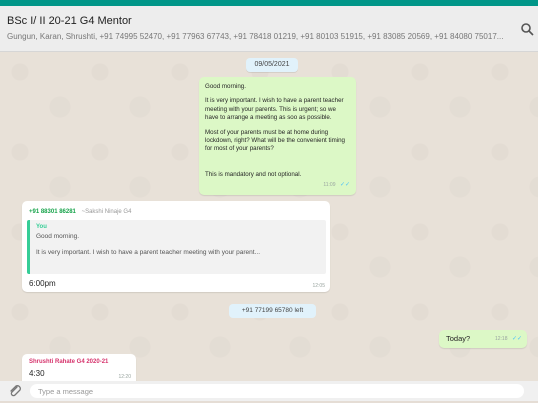 The height and width of the screenshot is (403, 538). What do you see at coordinates (42, 283) in the screenshot?
I see `message-body: 6:00pm` at bounding box center [42, 283].